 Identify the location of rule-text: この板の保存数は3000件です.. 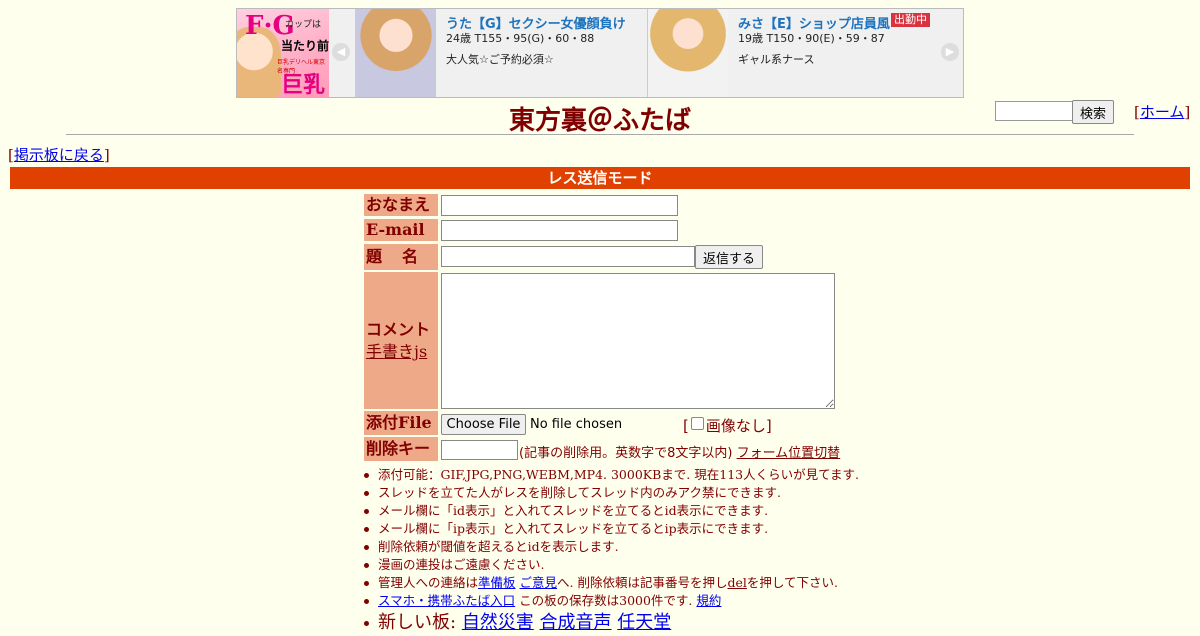
(606, 600).